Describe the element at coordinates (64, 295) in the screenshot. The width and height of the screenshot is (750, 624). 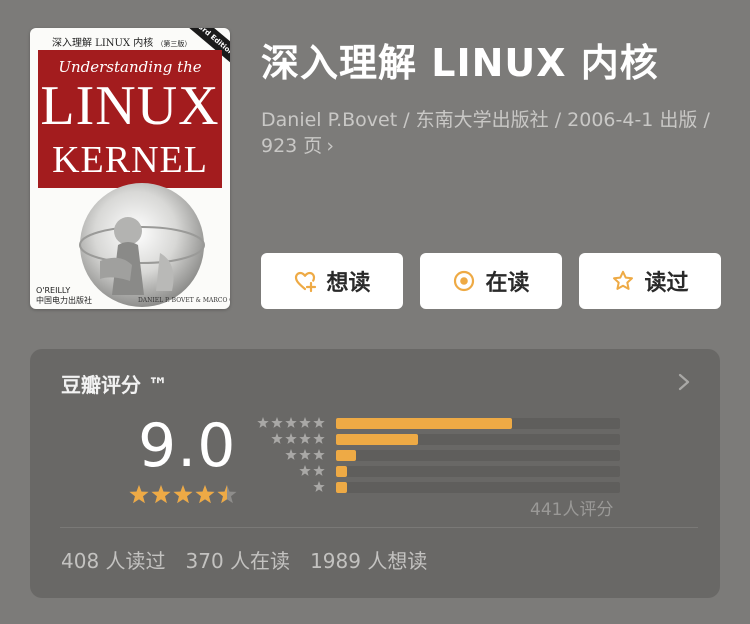
I see `cover-publisher: O'REILLY 中国电力出版社` at that location.